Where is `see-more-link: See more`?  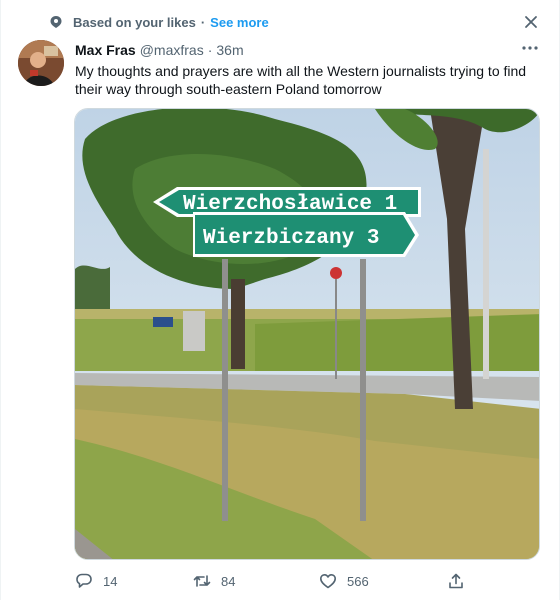
see-more-link: See more is located at coordinates (239, 22).